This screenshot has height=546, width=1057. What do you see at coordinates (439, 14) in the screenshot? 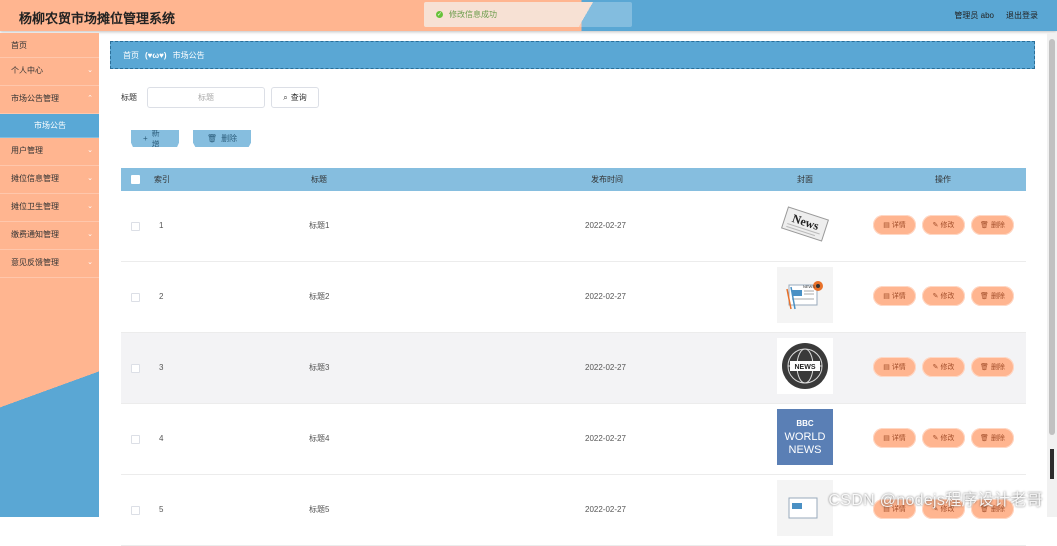
I see `success-check-icon: ✓` at bounding box center [439, 14].